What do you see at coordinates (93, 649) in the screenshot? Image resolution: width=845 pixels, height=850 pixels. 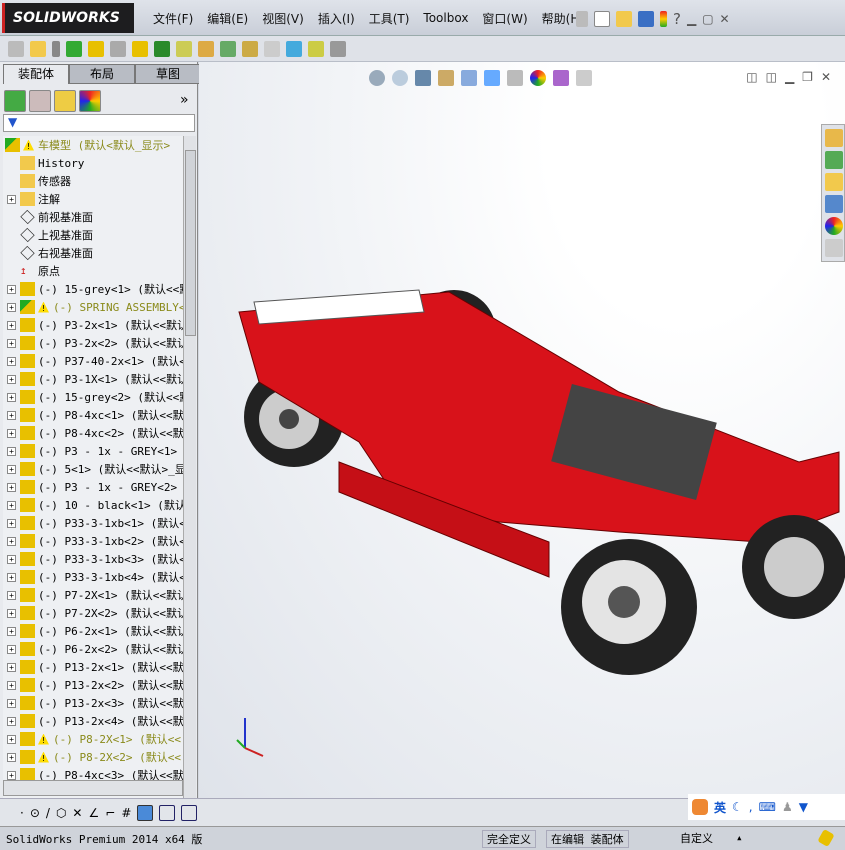 I see `tree-item: + (-) P6-2x<2> (默认<<默认` at bounding box center [93, 649].